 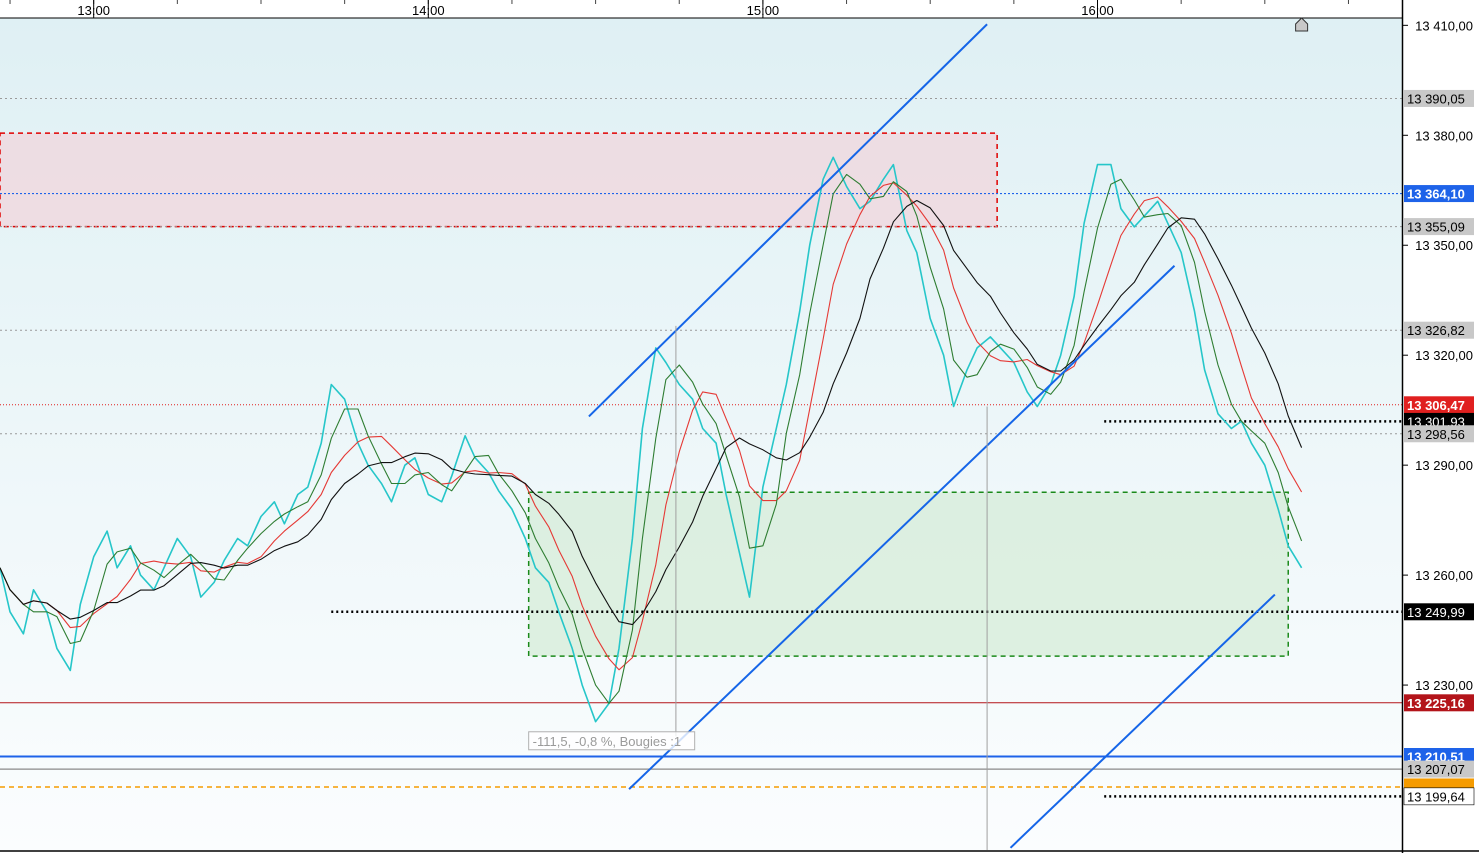 What do you see at coordinates (499, 180) in the screenshot?
I see `resistance-zone` at bounding box center [499, 180].